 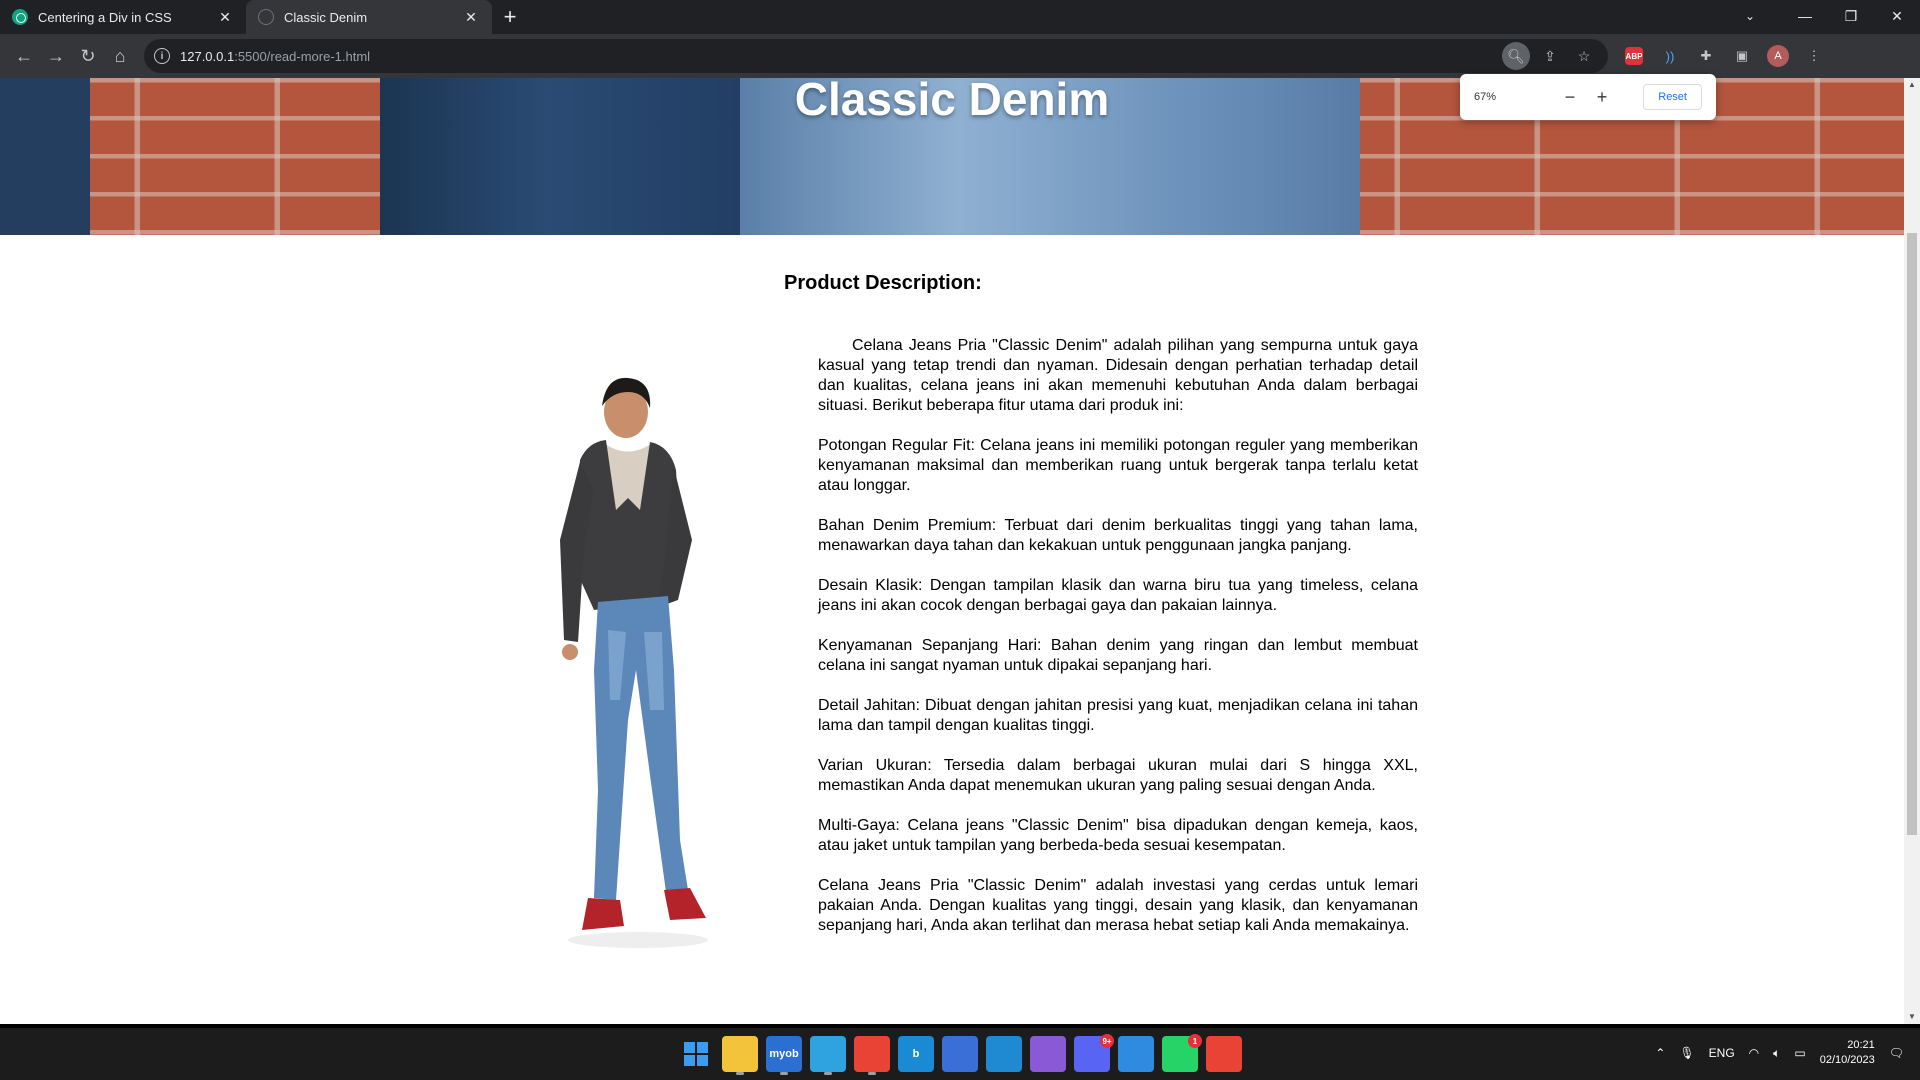 I want to click on profile-avatar: A, so click(x=1778, y=56).